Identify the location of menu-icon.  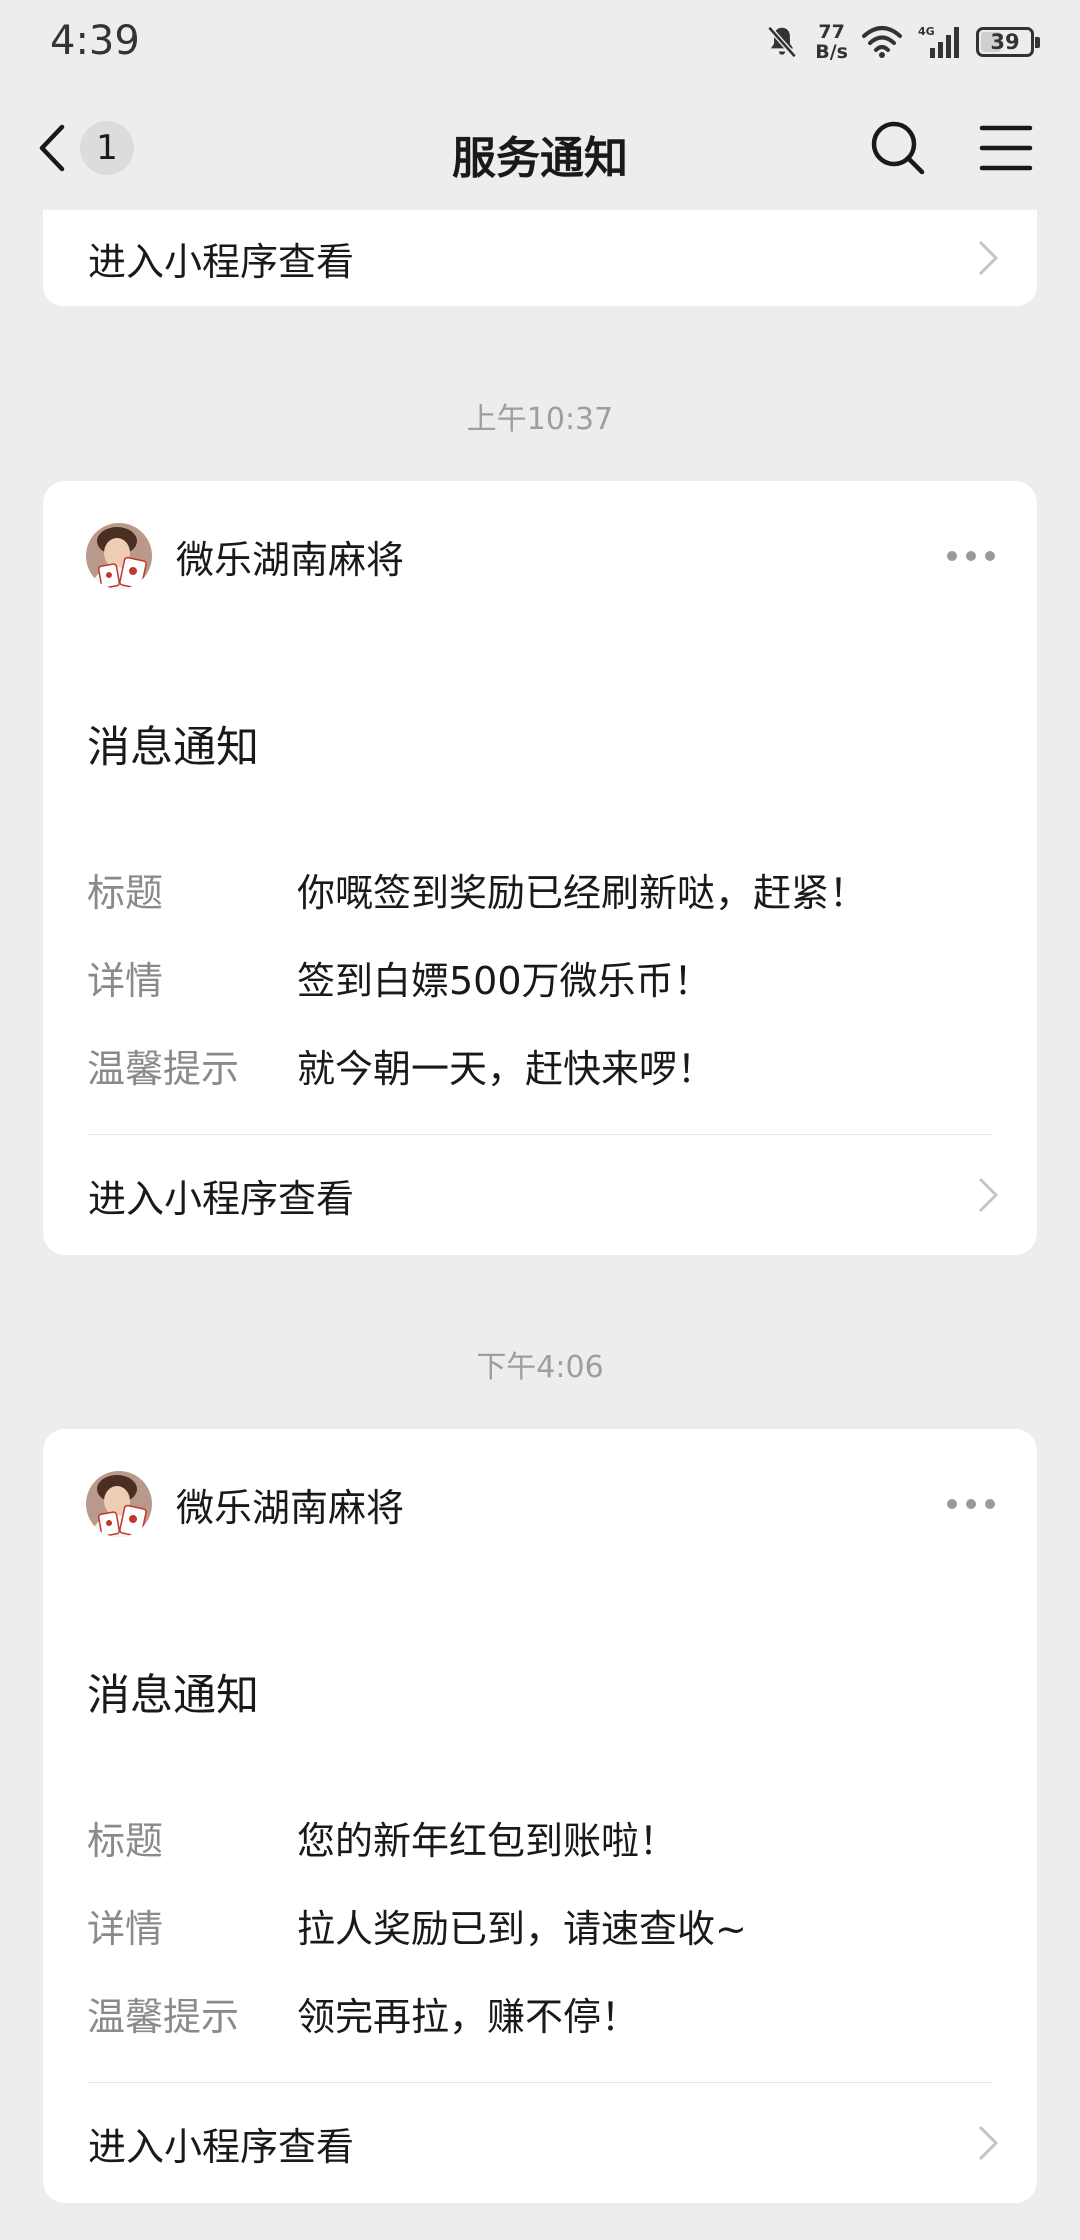
(1006, 148).